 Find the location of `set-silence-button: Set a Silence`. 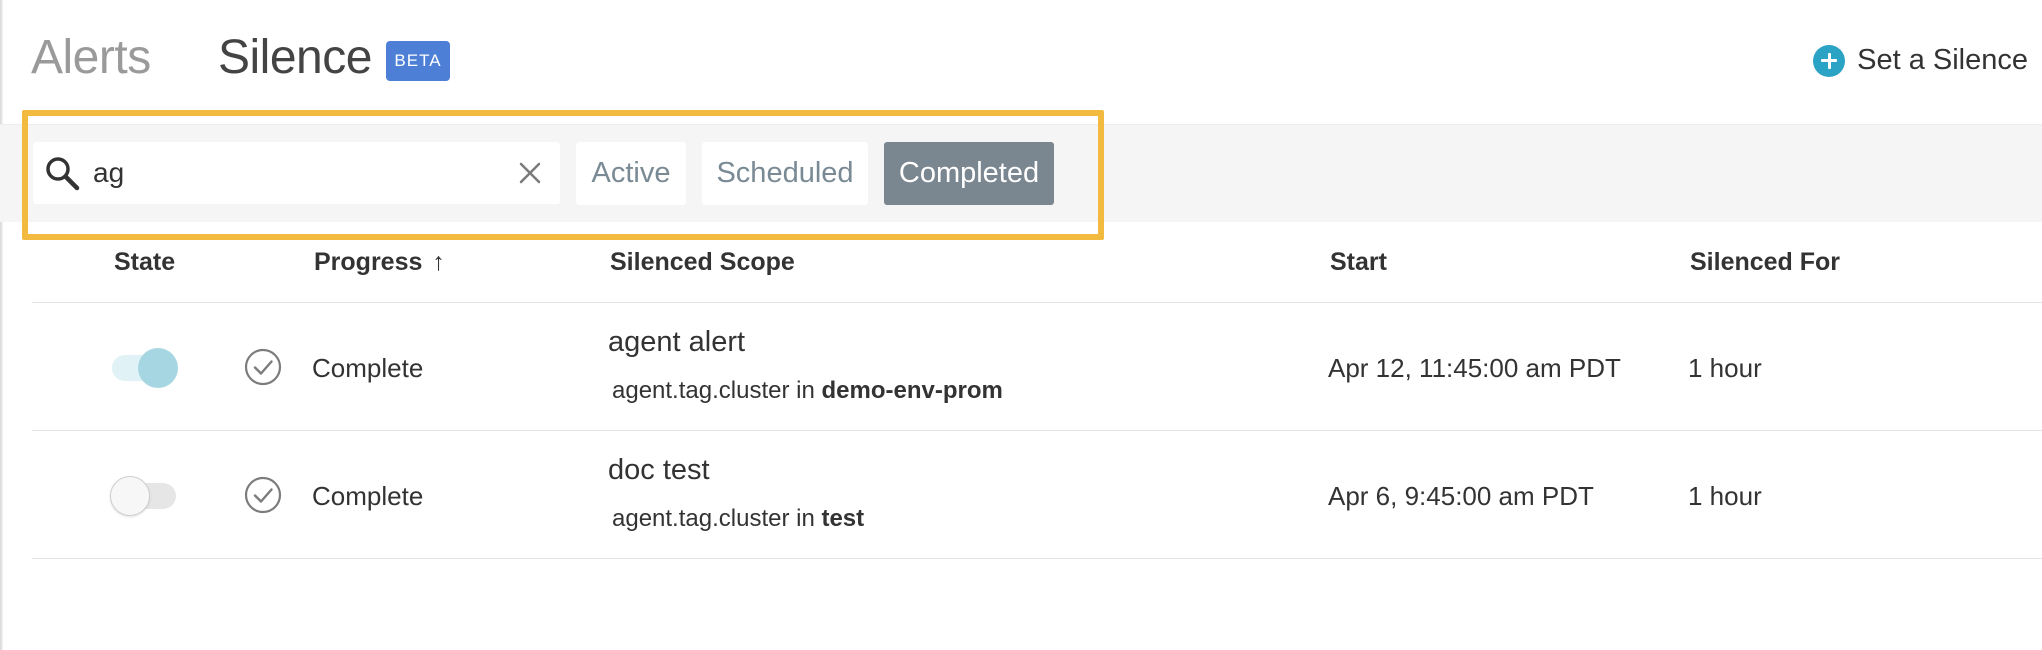

set-silence-button: Set a Silence is located at coordinates (1920, 60).